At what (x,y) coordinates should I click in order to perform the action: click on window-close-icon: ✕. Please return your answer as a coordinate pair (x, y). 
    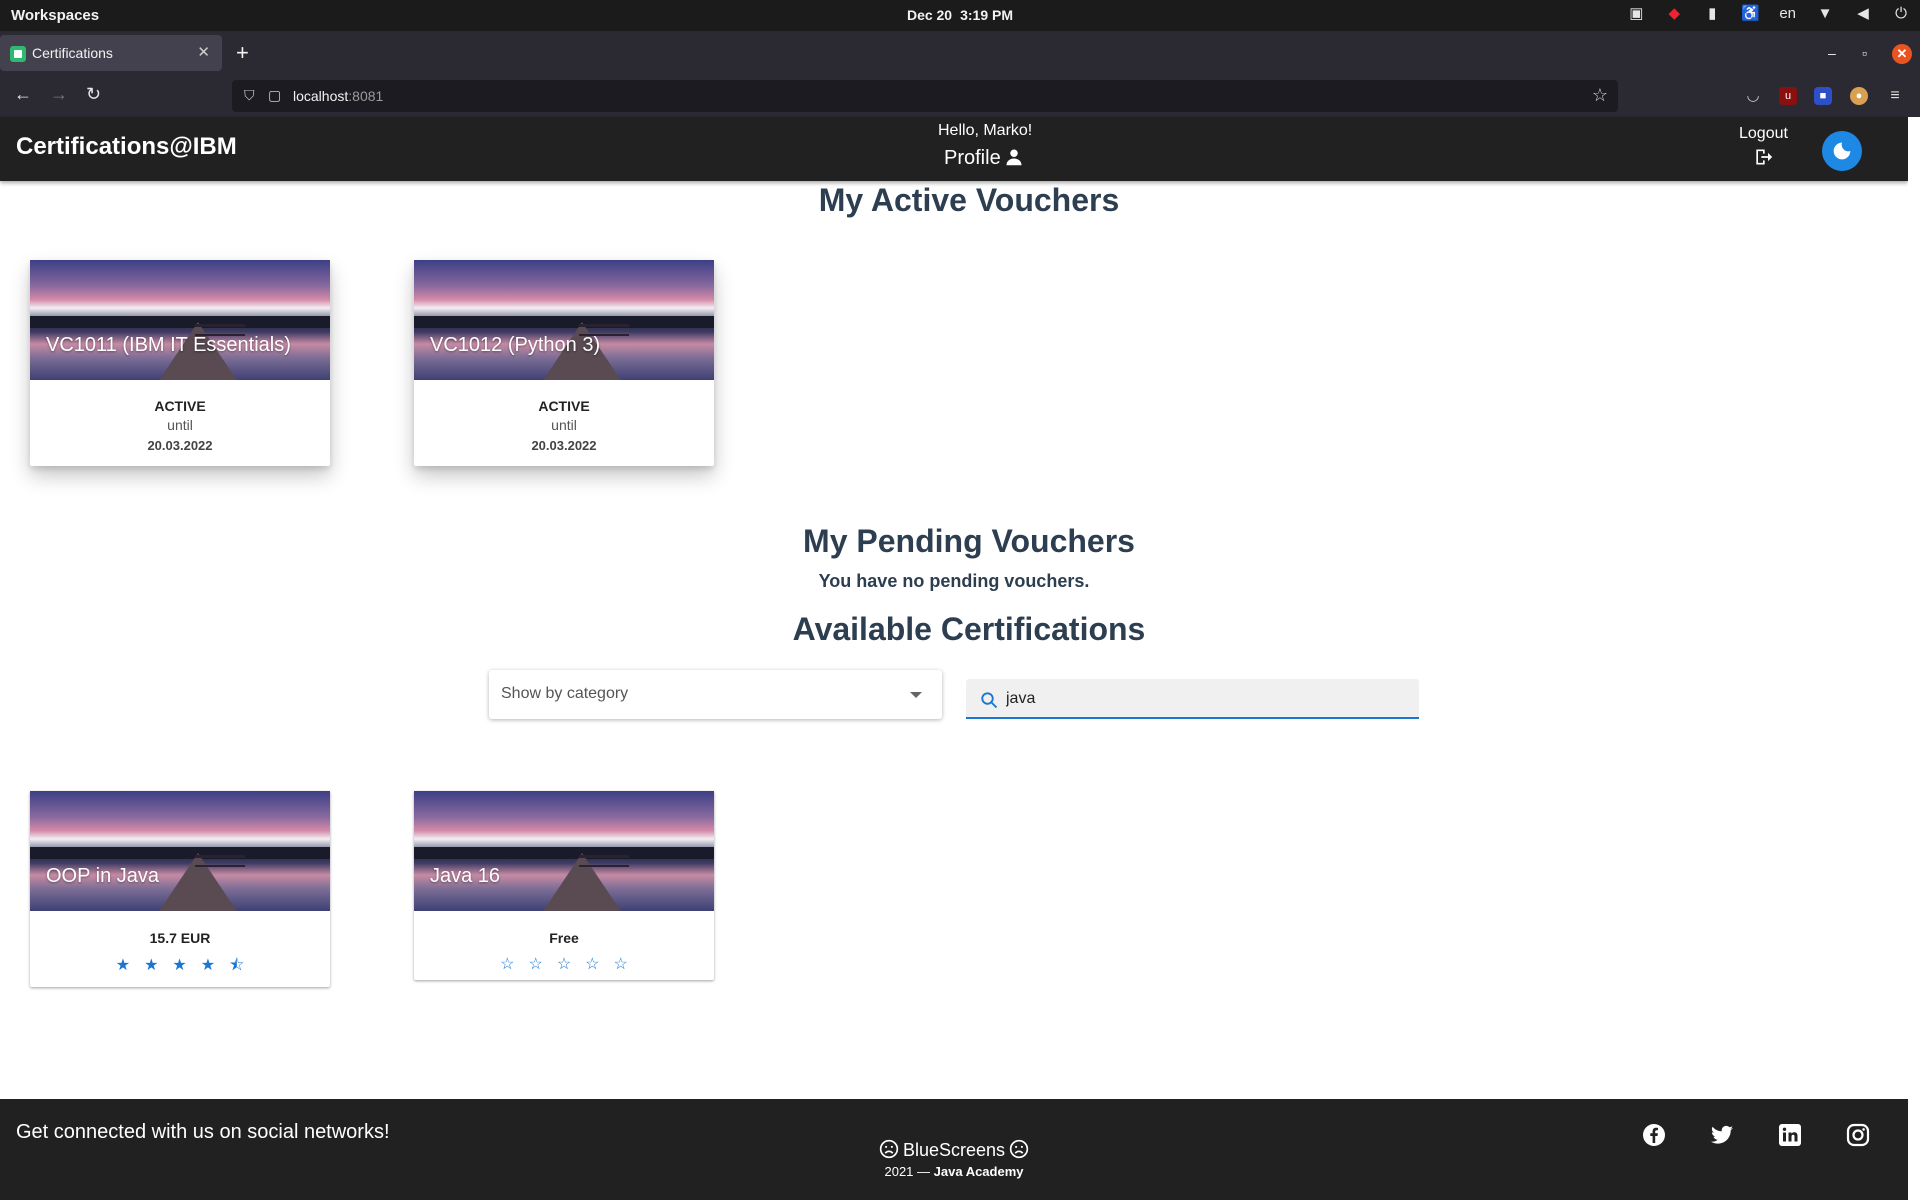
    Looking at the image, I should click on (1902, 54).